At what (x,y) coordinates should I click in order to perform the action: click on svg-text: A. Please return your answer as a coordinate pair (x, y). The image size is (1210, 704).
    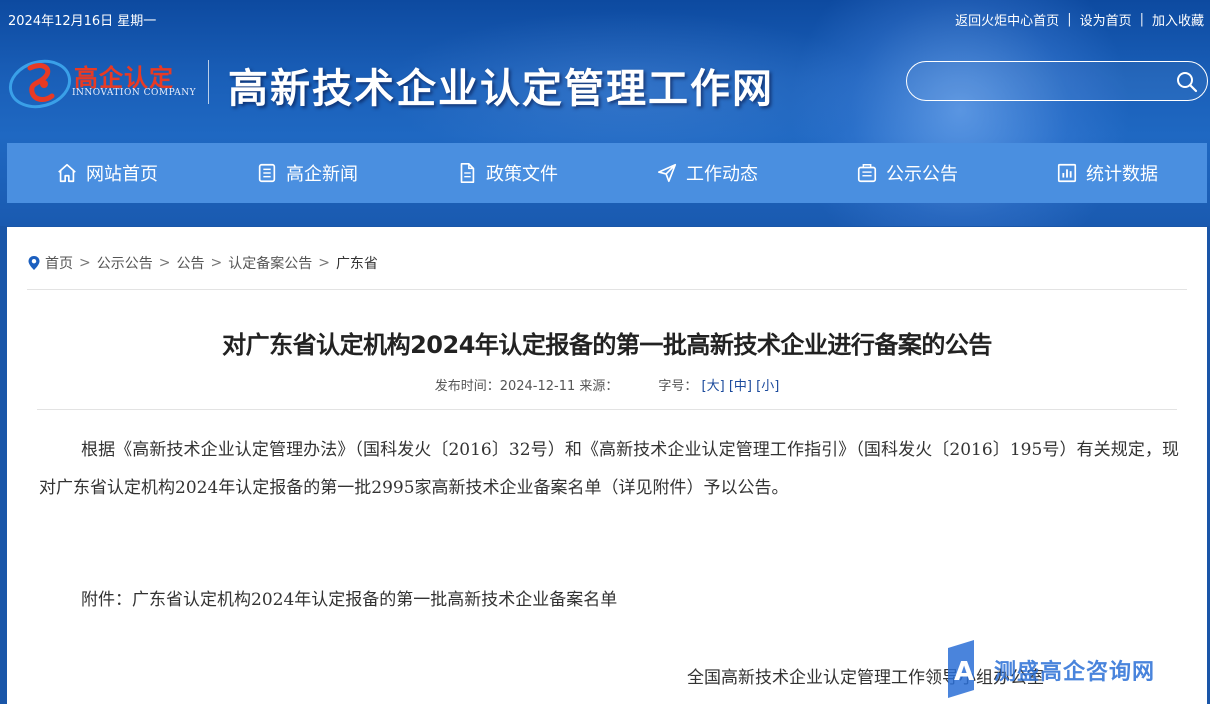
    Looking at the image, I should click on (964, 672).